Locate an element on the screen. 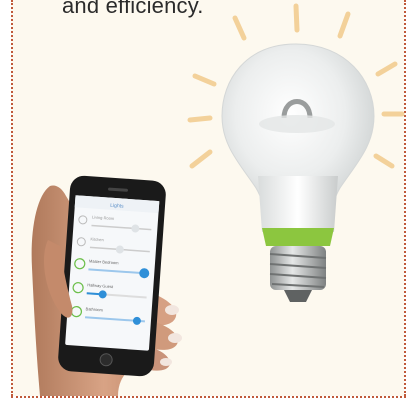 Image resolution: width=414 pixels, height=405 pixels. app-header-title: Lights is located at coordinates (117, 206).